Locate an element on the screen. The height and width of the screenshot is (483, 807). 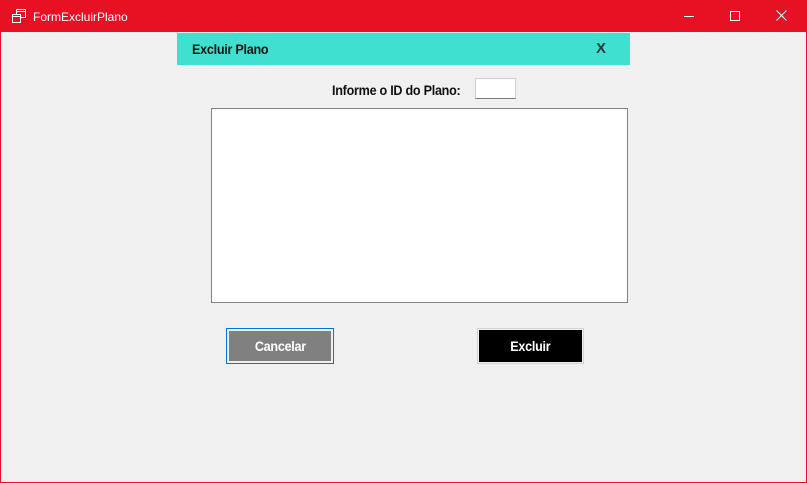
window-title: FormExcluirPlano is located at coordinates (80, 17).